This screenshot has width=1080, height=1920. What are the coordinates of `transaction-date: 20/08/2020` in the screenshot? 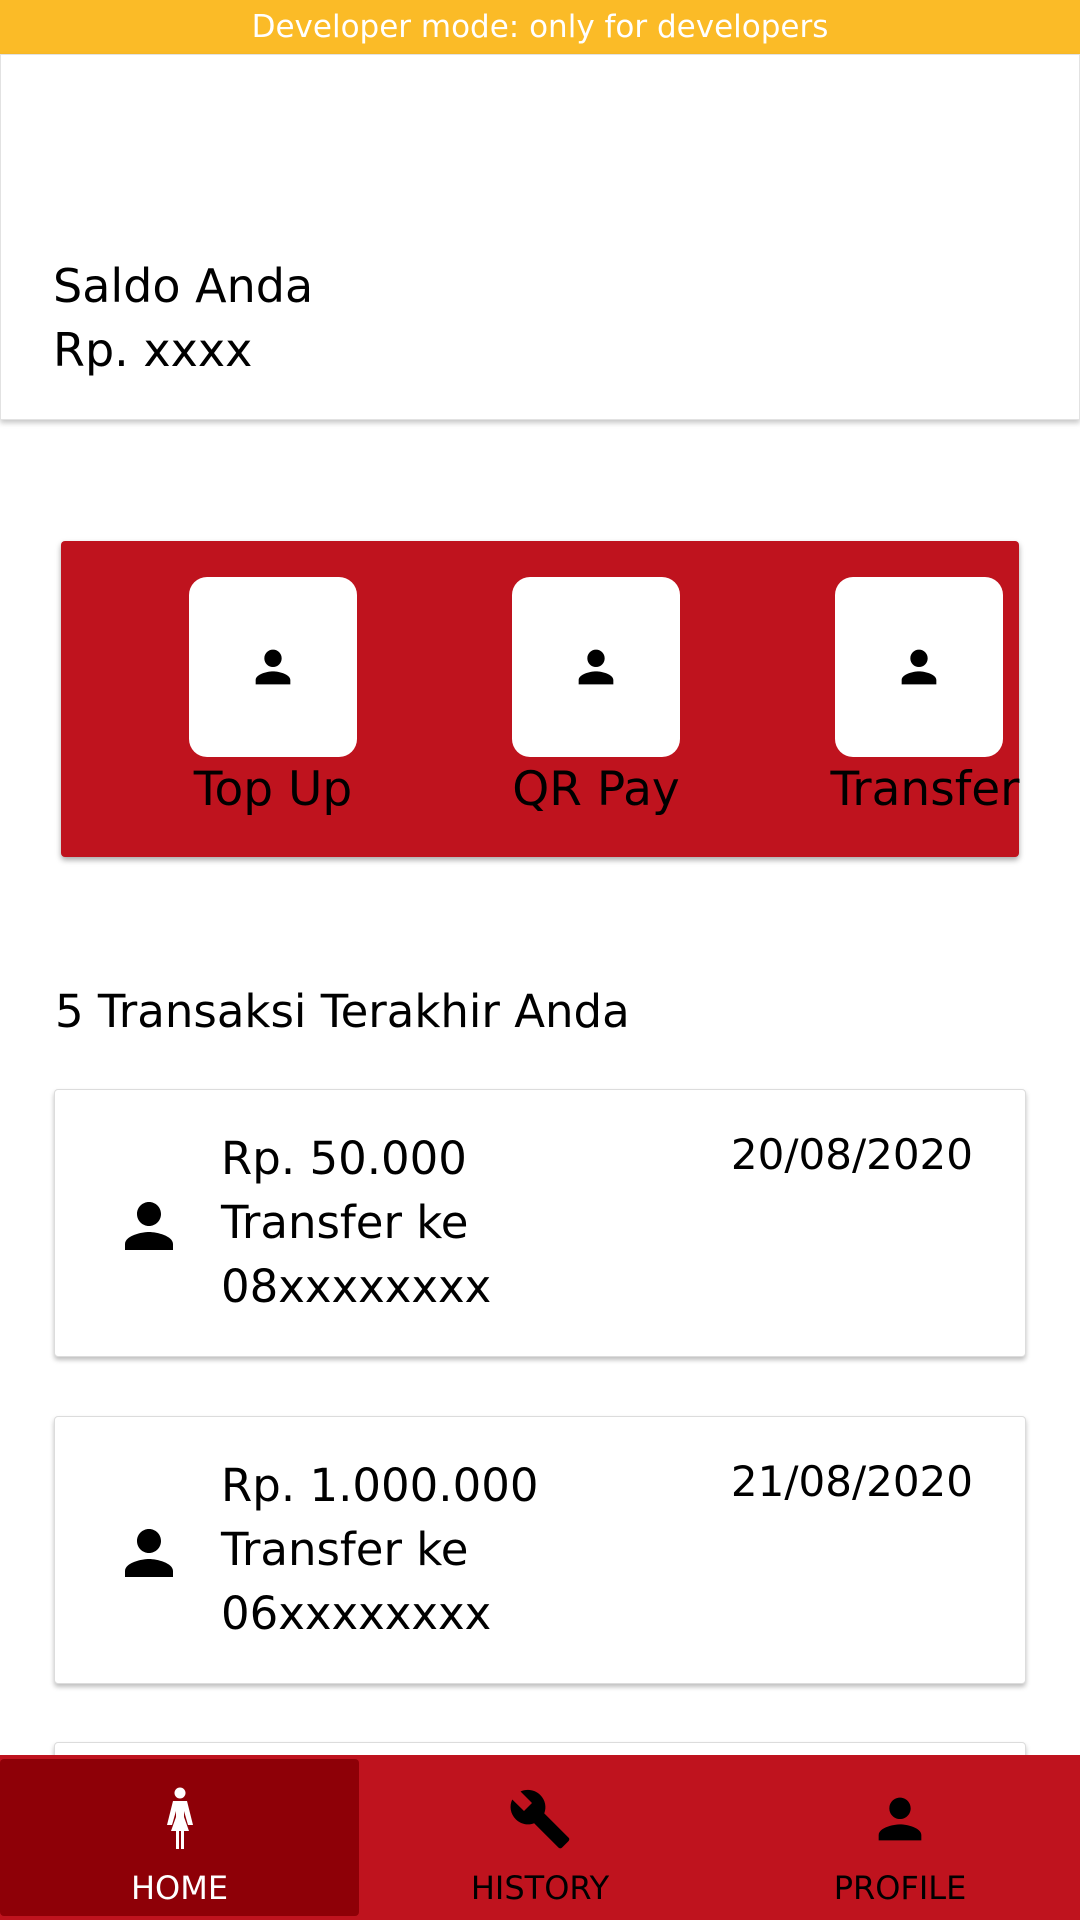 It's located at (851, 1154).